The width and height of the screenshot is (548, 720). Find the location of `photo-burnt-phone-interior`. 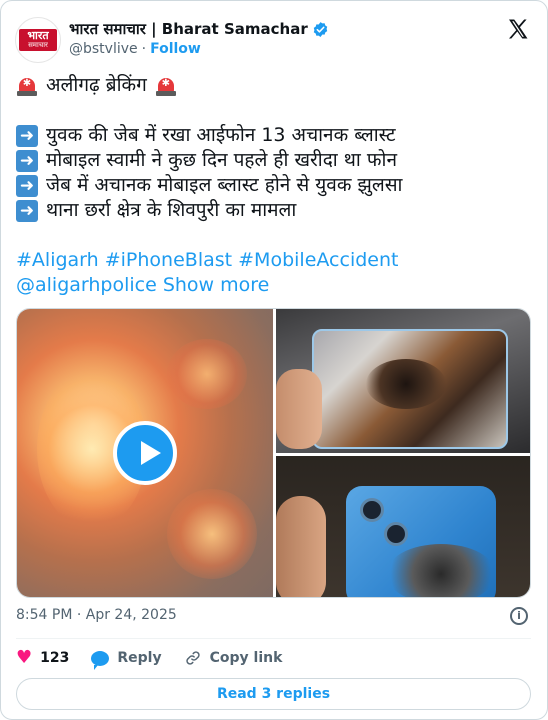

photo-burnt-phone-interior is located at coordinates (403, 381).